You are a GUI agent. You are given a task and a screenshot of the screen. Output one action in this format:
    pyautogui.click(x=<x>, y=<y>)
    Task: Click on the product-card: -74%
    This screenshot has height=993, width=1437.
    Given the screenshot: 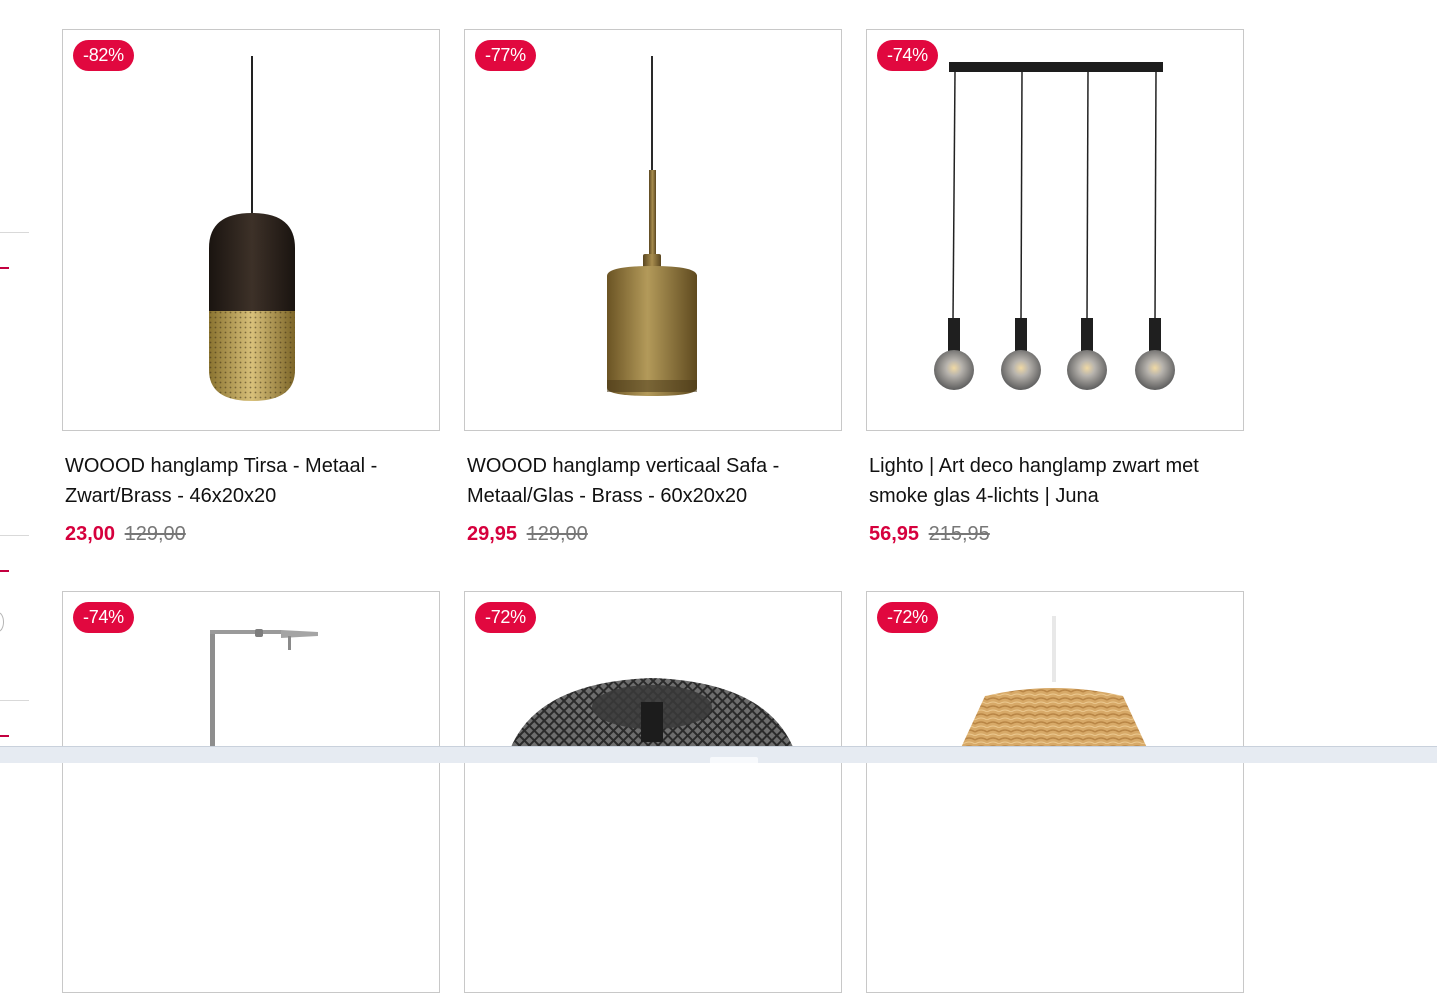 What is the action you would take?
    pyautogui.click(x=251, y=792)
    